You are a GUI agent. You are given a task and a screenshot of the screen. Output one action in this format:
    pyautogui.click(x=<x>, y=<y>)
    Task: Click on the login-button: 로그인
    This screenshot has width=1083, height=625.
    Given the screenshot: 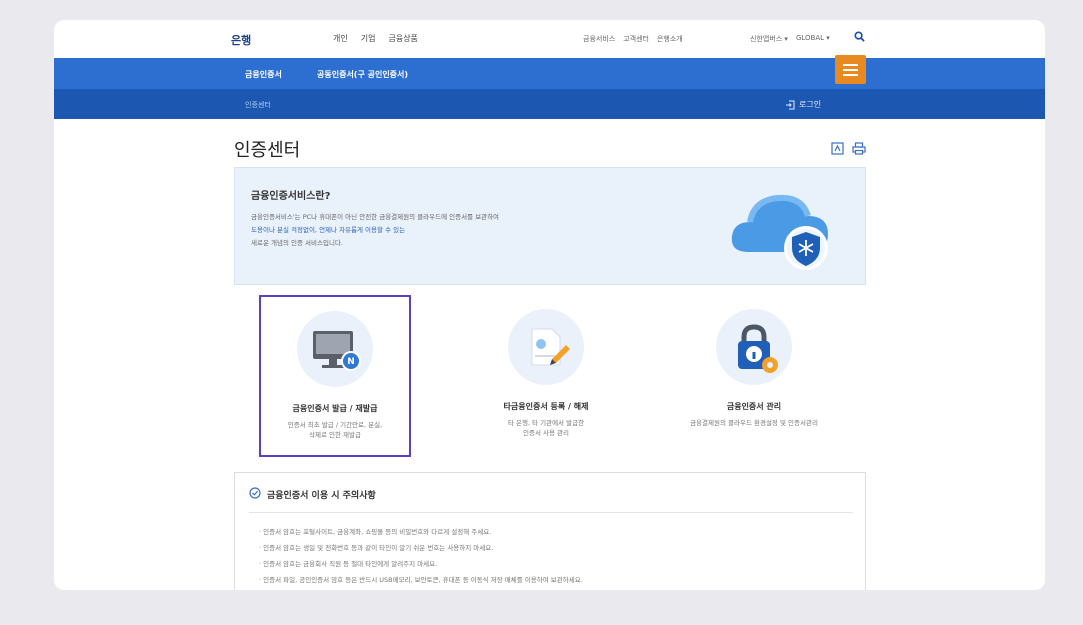 What is the action you would take?
    pyautogui.click(x=803, y=104)
    